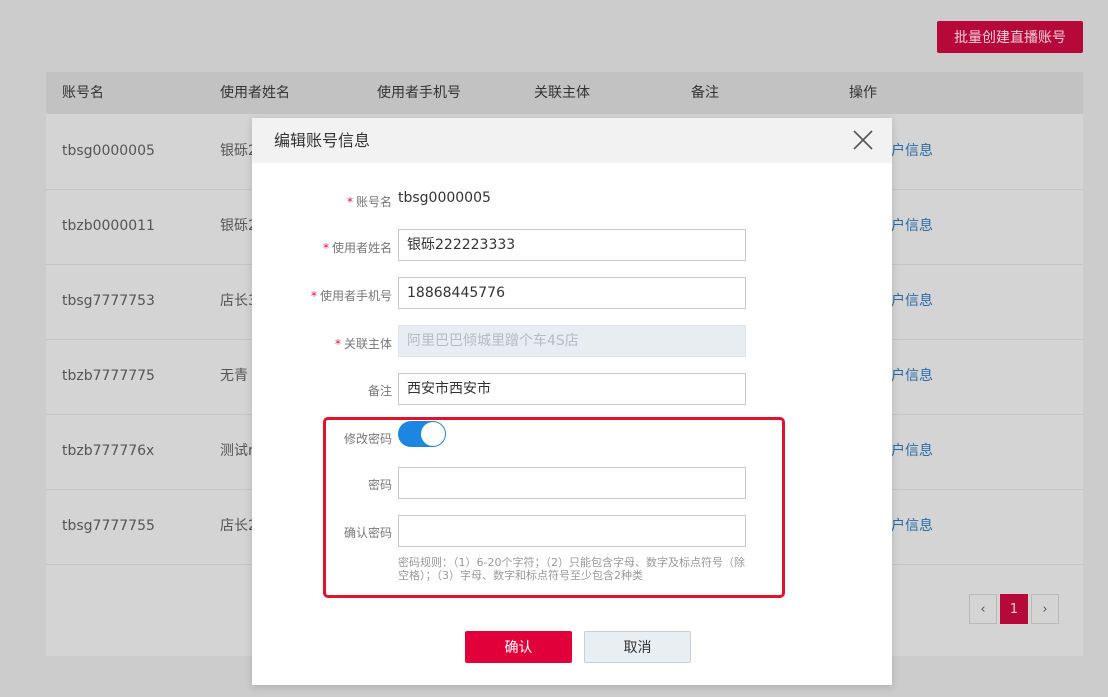 Image resolution: width=1108 pixels, height=697 pixels. Describe the element at coordinates (108, 301) in the screenshot. I see `cell-account: tbsg7777753` at that location.